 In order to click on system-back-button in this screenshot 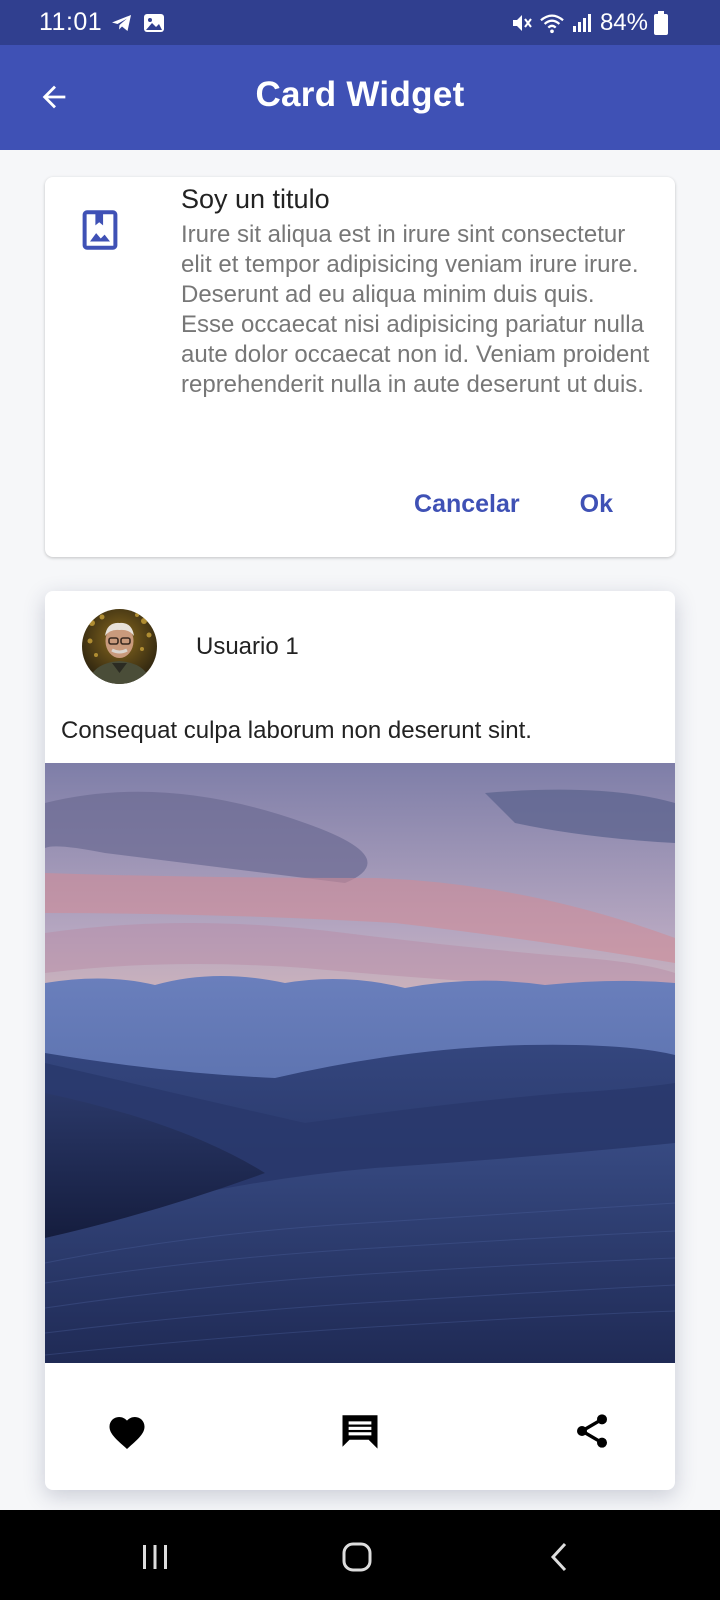, I will do `click(560, 1557)`.